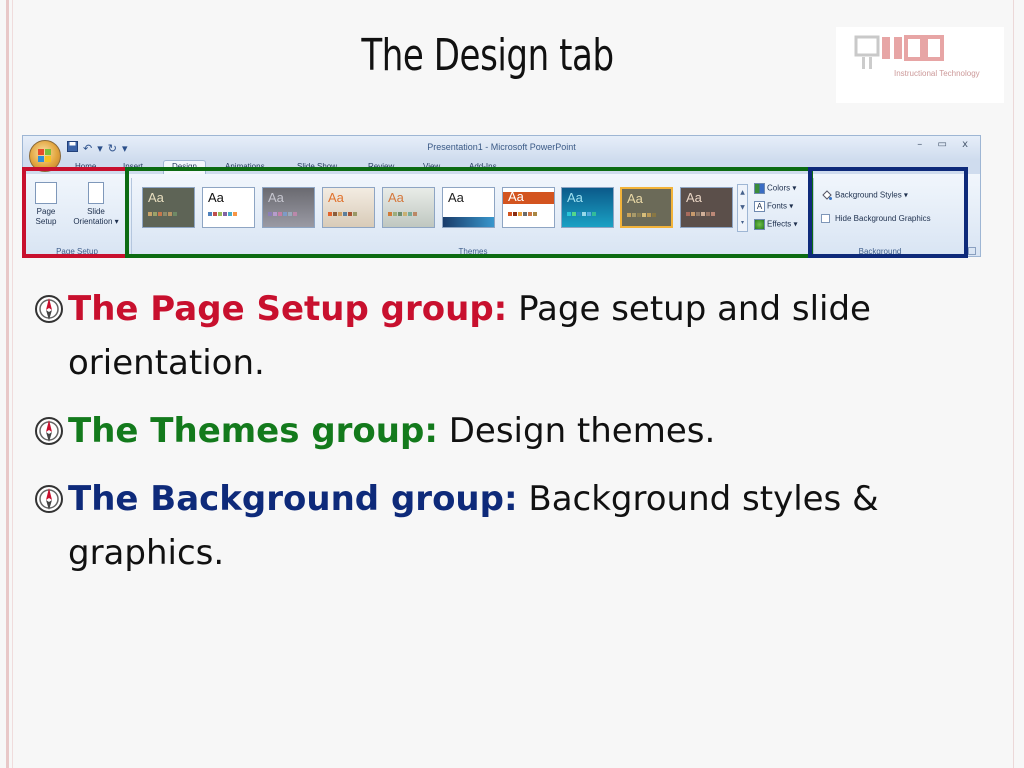 This screenshot has width=1024, height=768. What do you see at coordinates (184, 167) in the screenshot?
I see `tab-design: Design` at bounding box center [184, 167].